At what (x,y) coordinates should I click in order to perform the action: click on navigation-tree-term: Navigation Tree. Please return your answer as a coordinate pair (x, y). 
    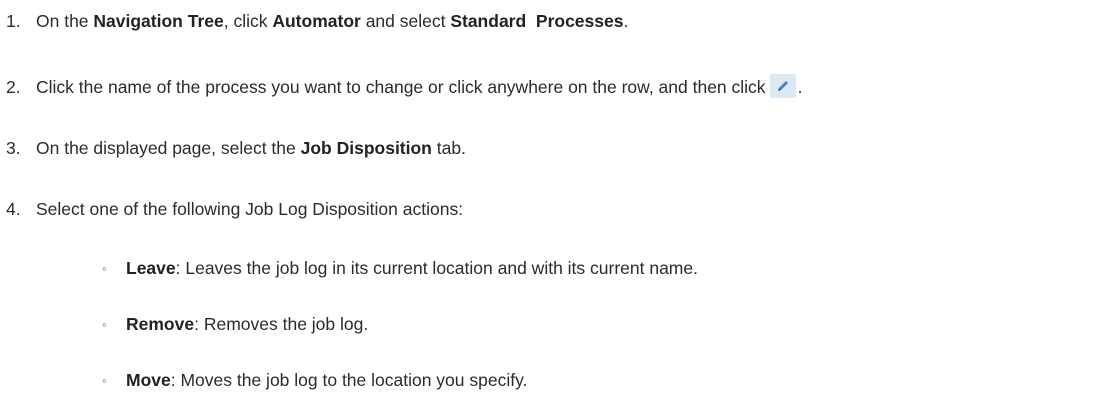
    Looking at the image, I should click on (158, 21).